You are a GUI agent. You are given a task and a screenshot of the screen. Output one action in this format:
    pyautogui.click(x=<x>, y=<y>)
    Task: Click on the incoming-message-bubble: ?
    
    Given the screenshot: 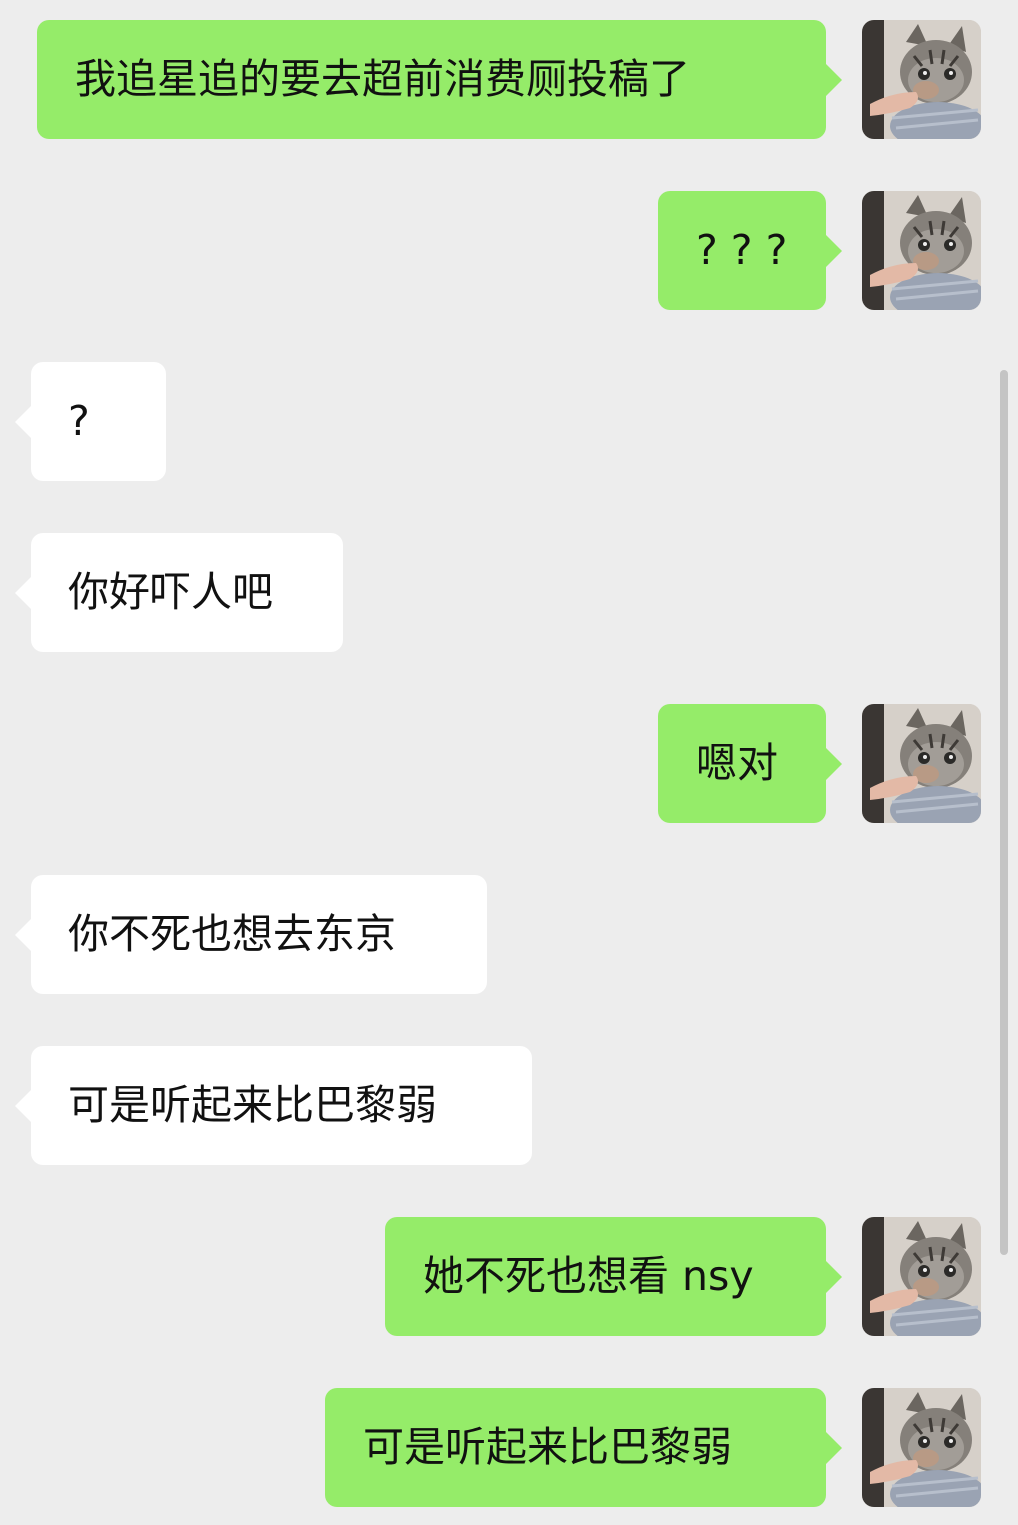 What is the action you would take?
    pyautogui.click(x=90, y=421)
    